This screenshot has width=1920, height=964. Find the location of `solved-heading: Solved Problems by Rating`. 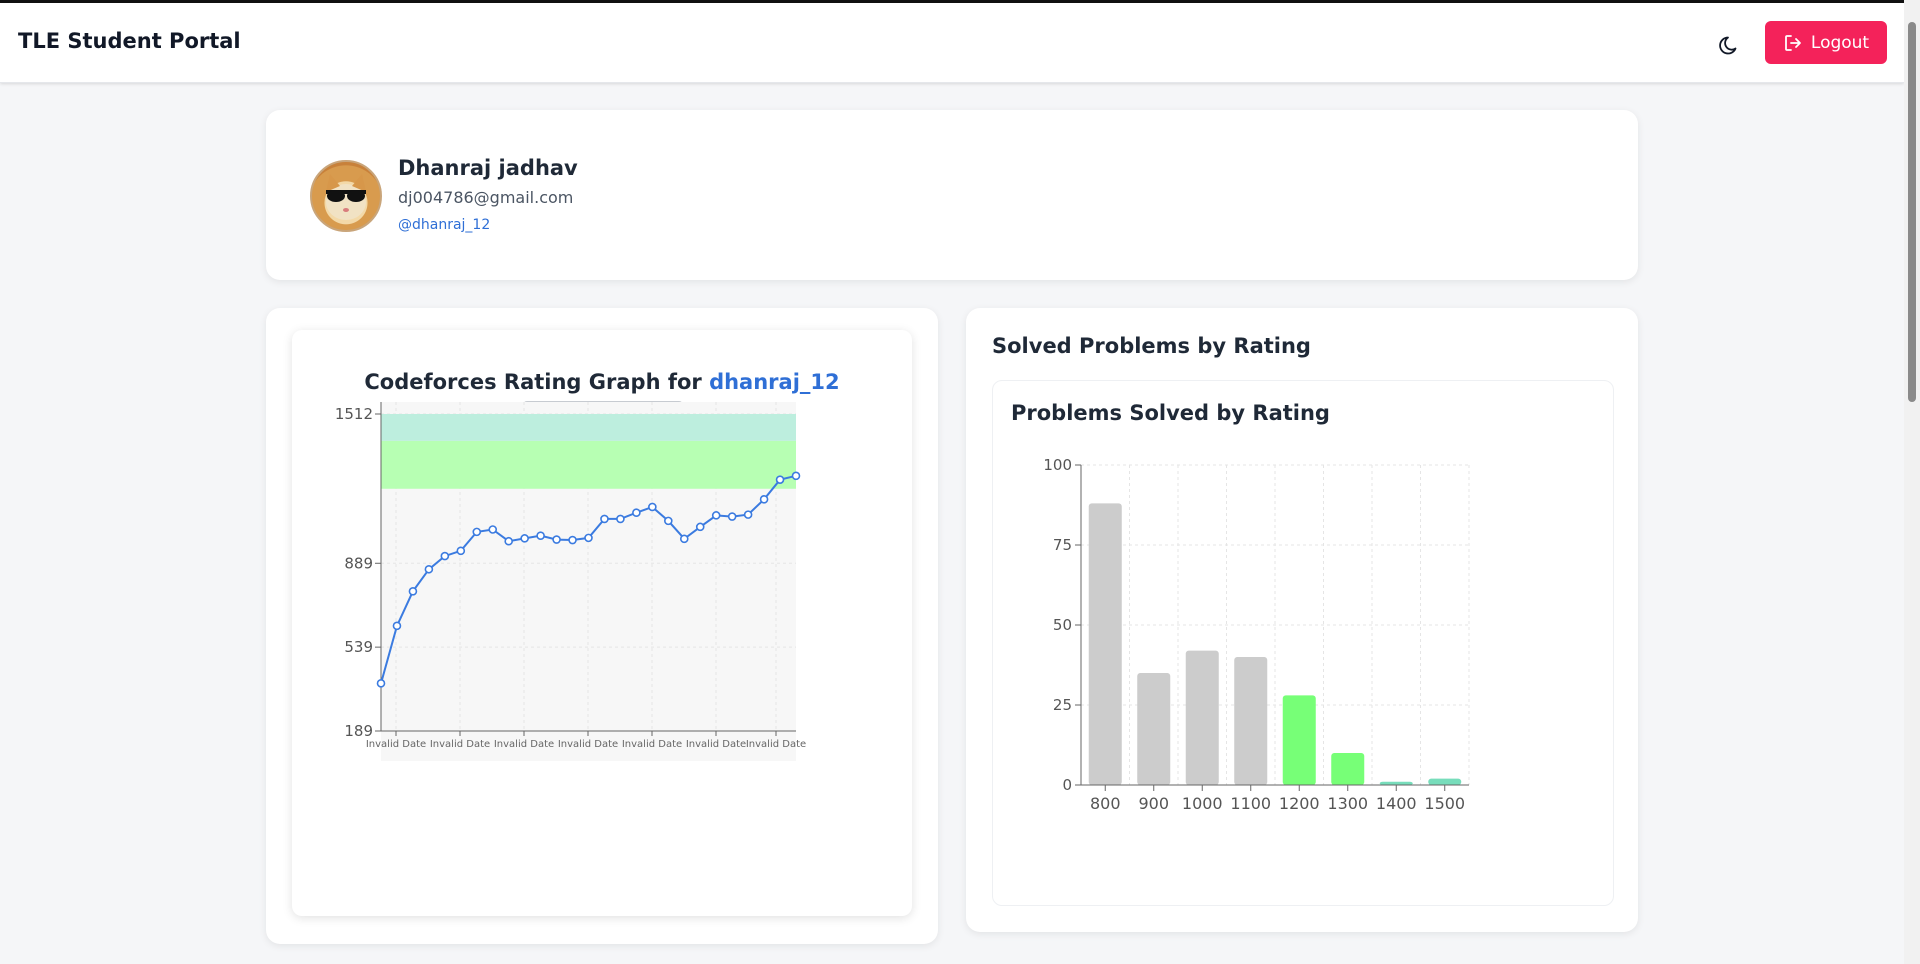

solved-heading: Solved Problems by Rating is located at coordinates (1151, 346).